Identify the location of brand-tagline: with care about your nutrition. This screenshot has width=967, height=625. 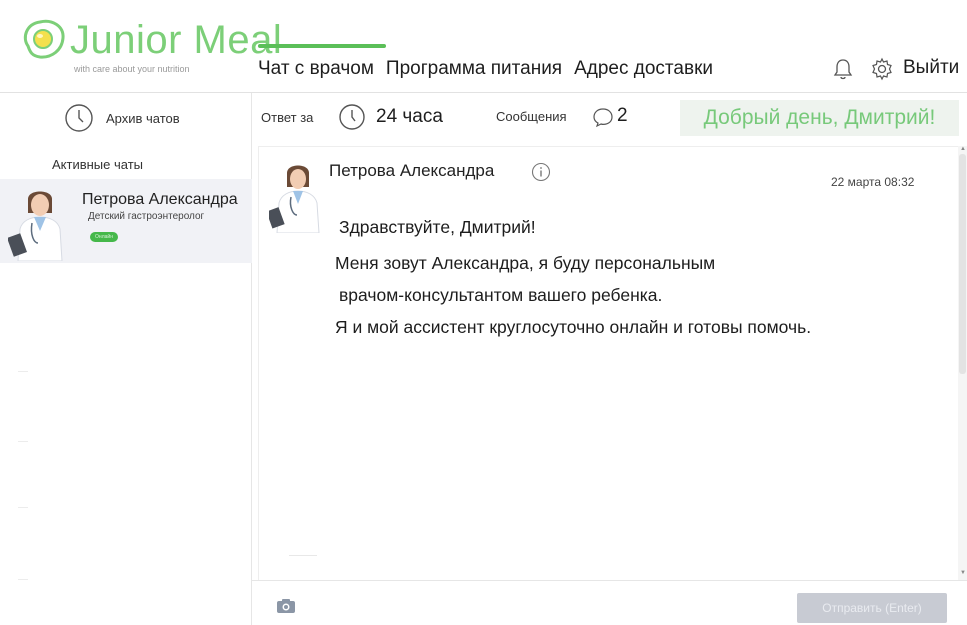
(132, 69).